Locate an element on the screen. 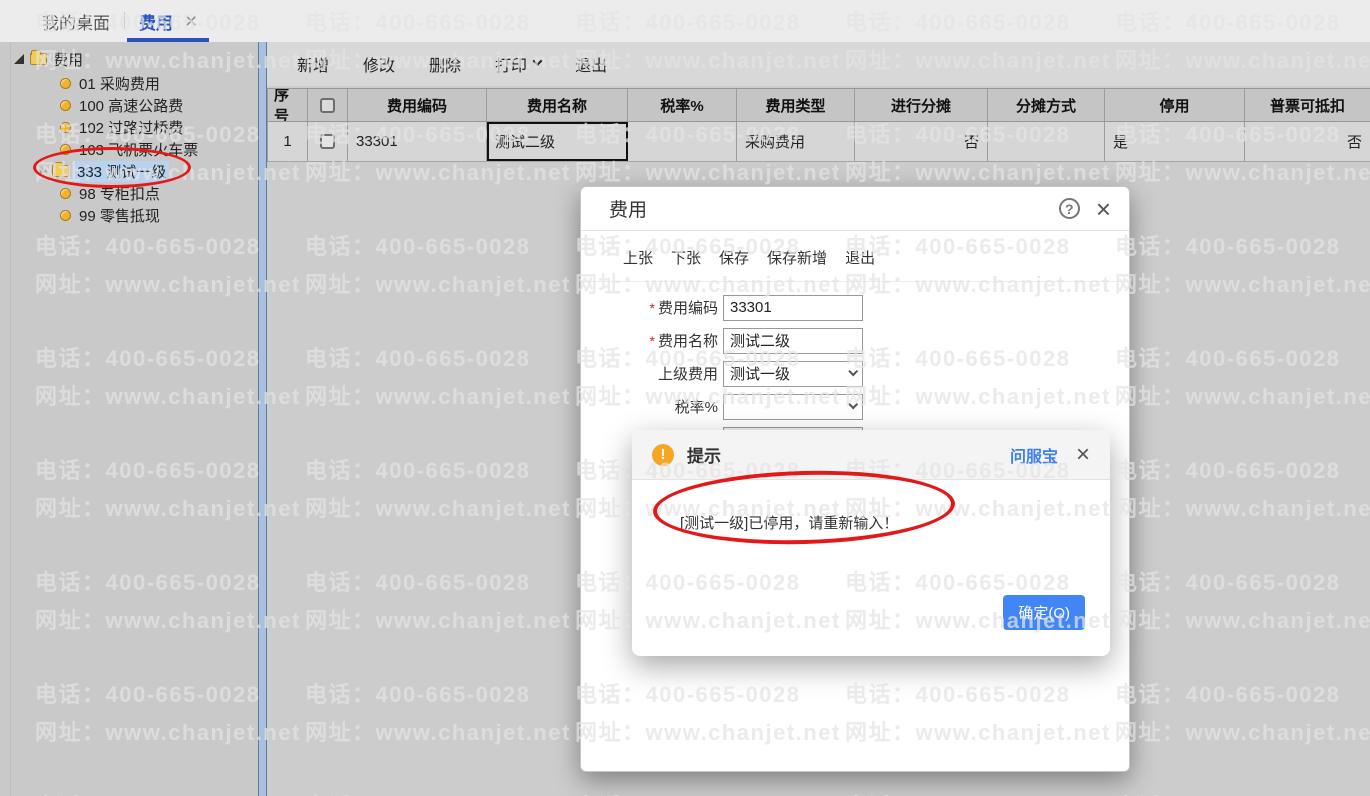  tax-select is located at coordinates (793, 406).